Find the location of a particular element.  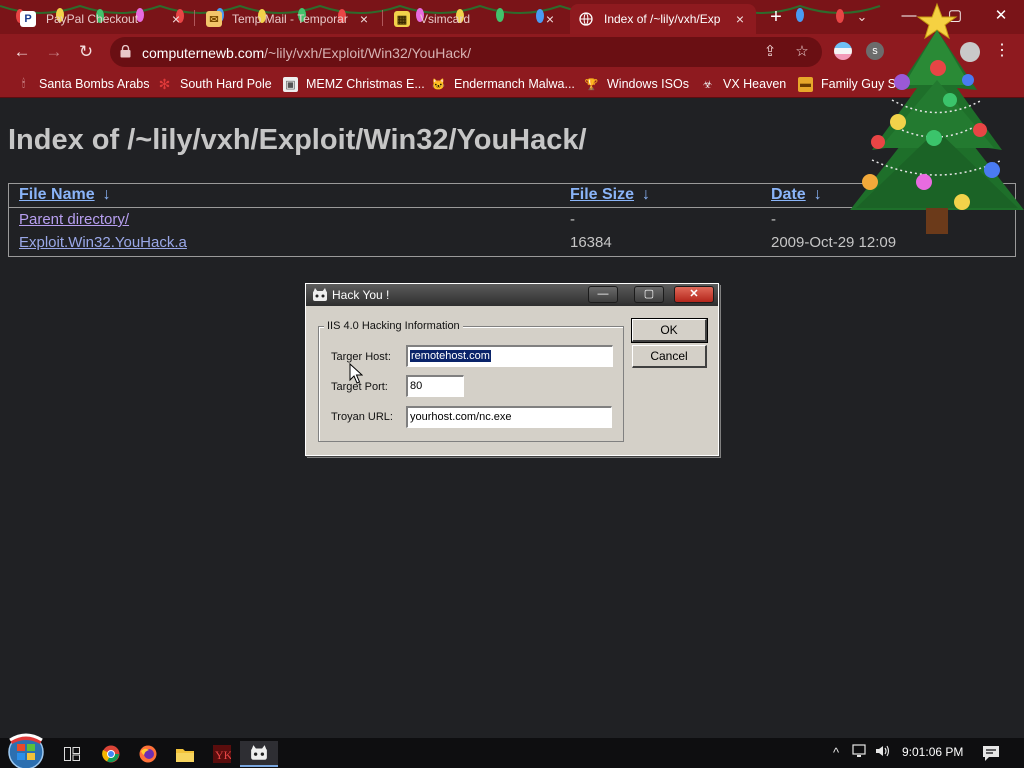

folder-icon: ▬ is located at coordinates (805, 84).